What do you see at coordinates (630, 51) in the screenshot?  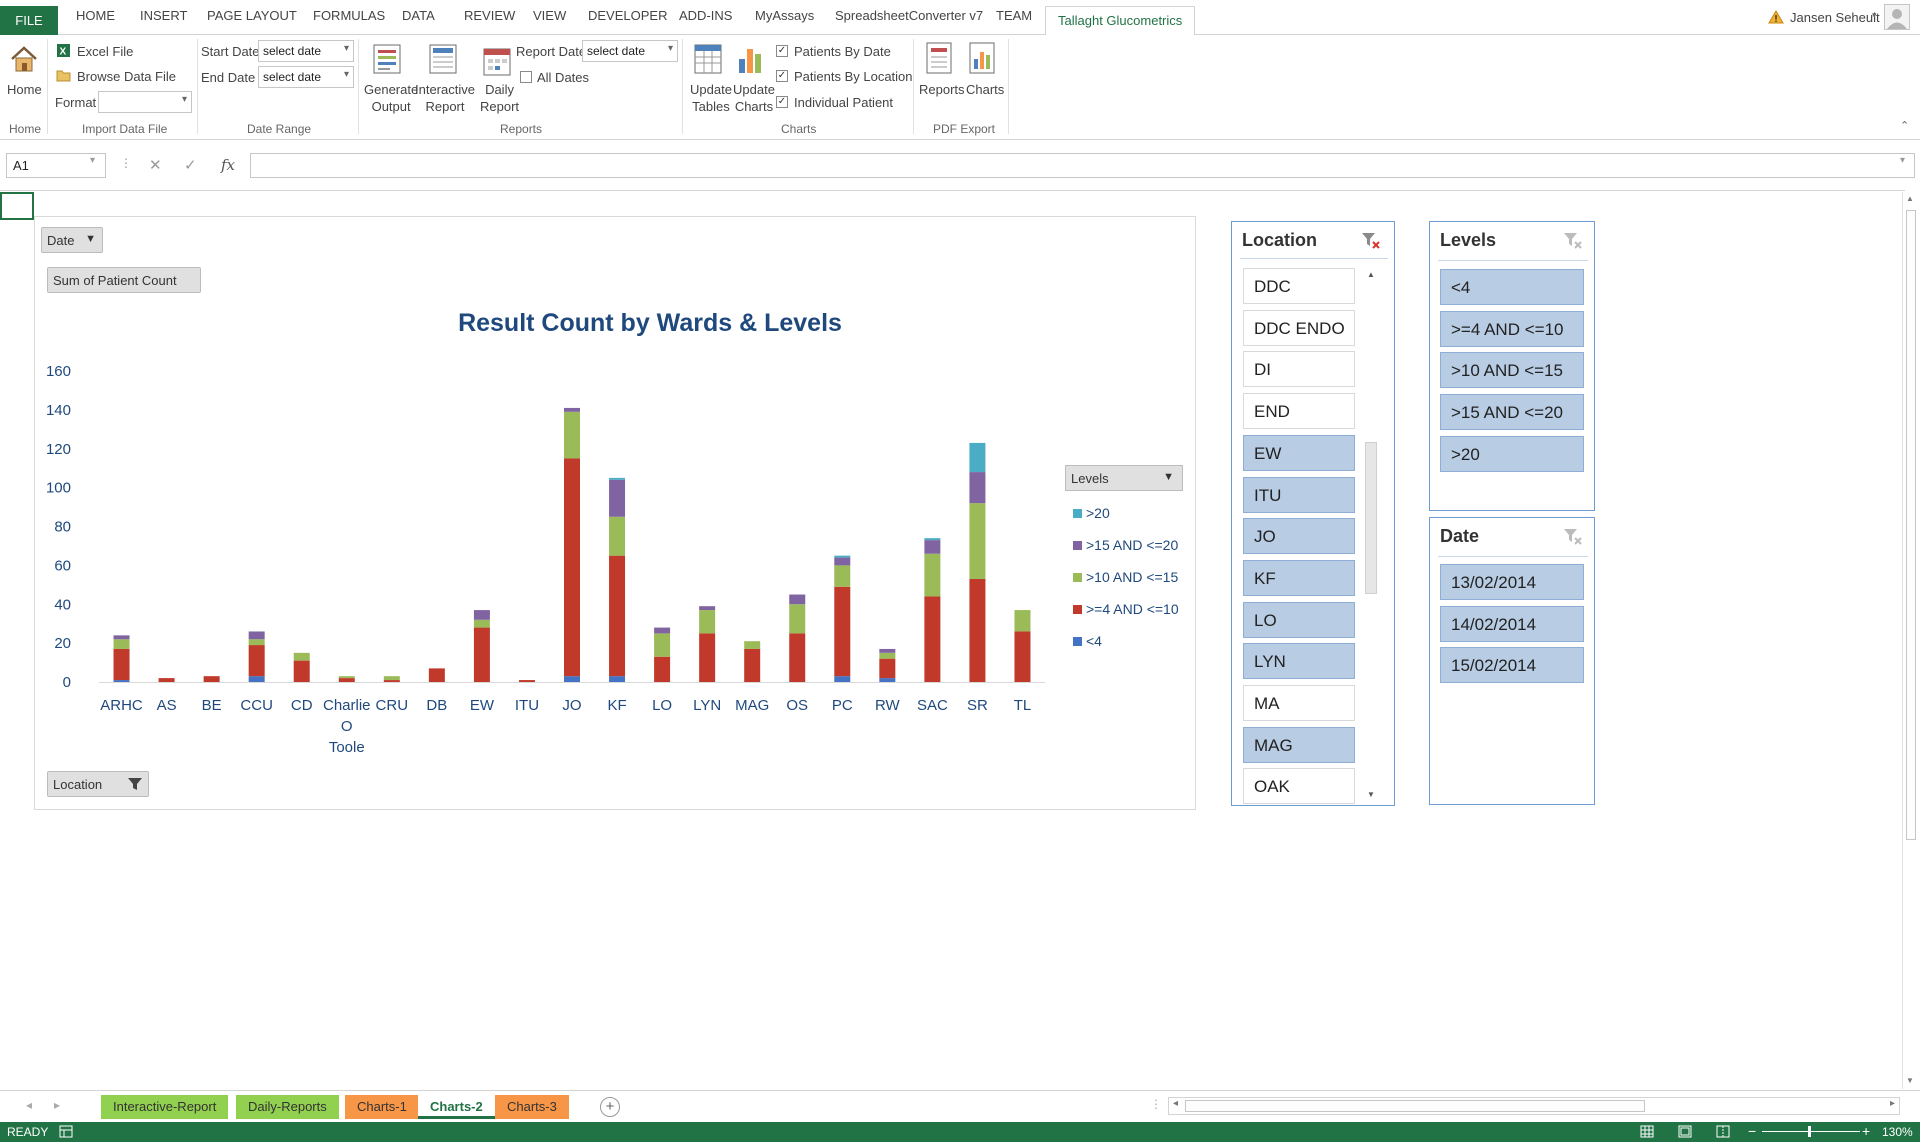 I see `report-date-dropdown: select date` at bounding box center [630, 51].